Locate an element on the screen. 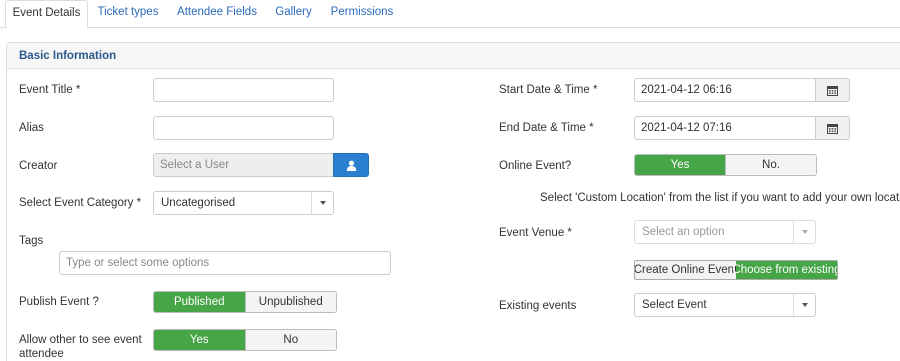 The height and width of the screenshot is (361, 900). publish-toggle: Published Unpublished is located at coordinates (245, 302).